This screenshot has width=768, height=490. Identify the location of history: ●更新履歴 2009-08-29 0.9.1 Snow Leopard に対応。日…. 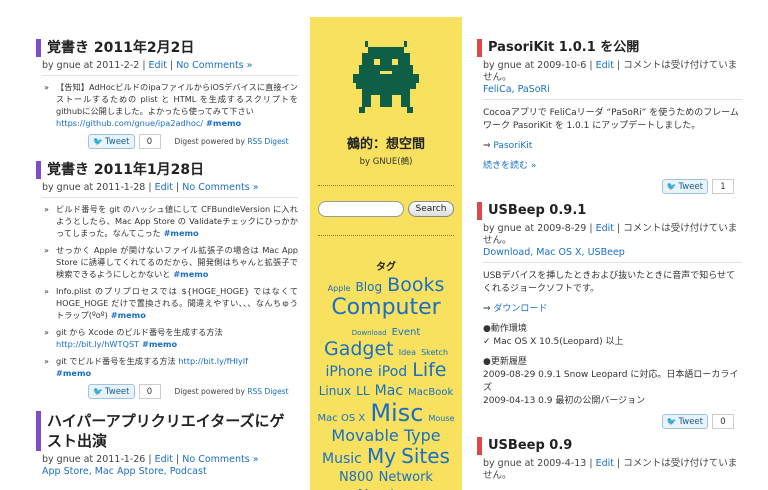
(612, 382).